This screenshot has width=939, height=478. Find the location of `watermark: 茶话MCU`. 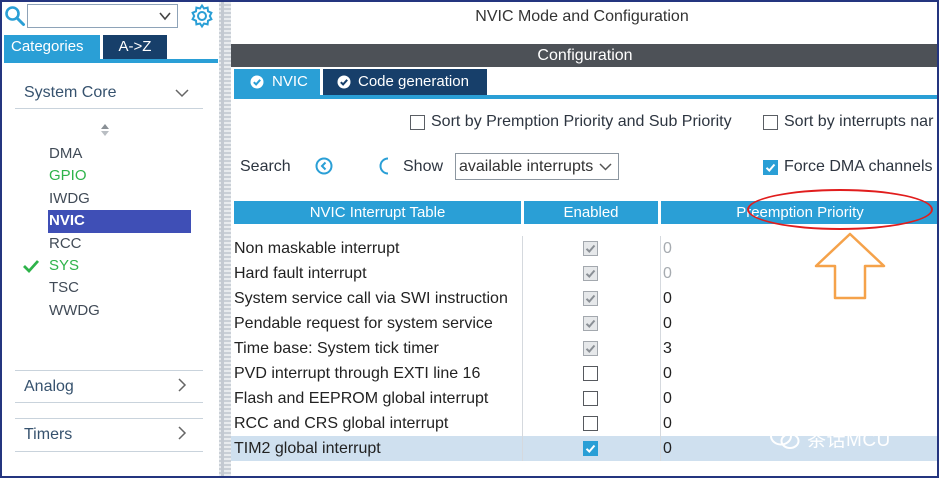

watermark: 茶话MCU is located at coordinates (830, 438).